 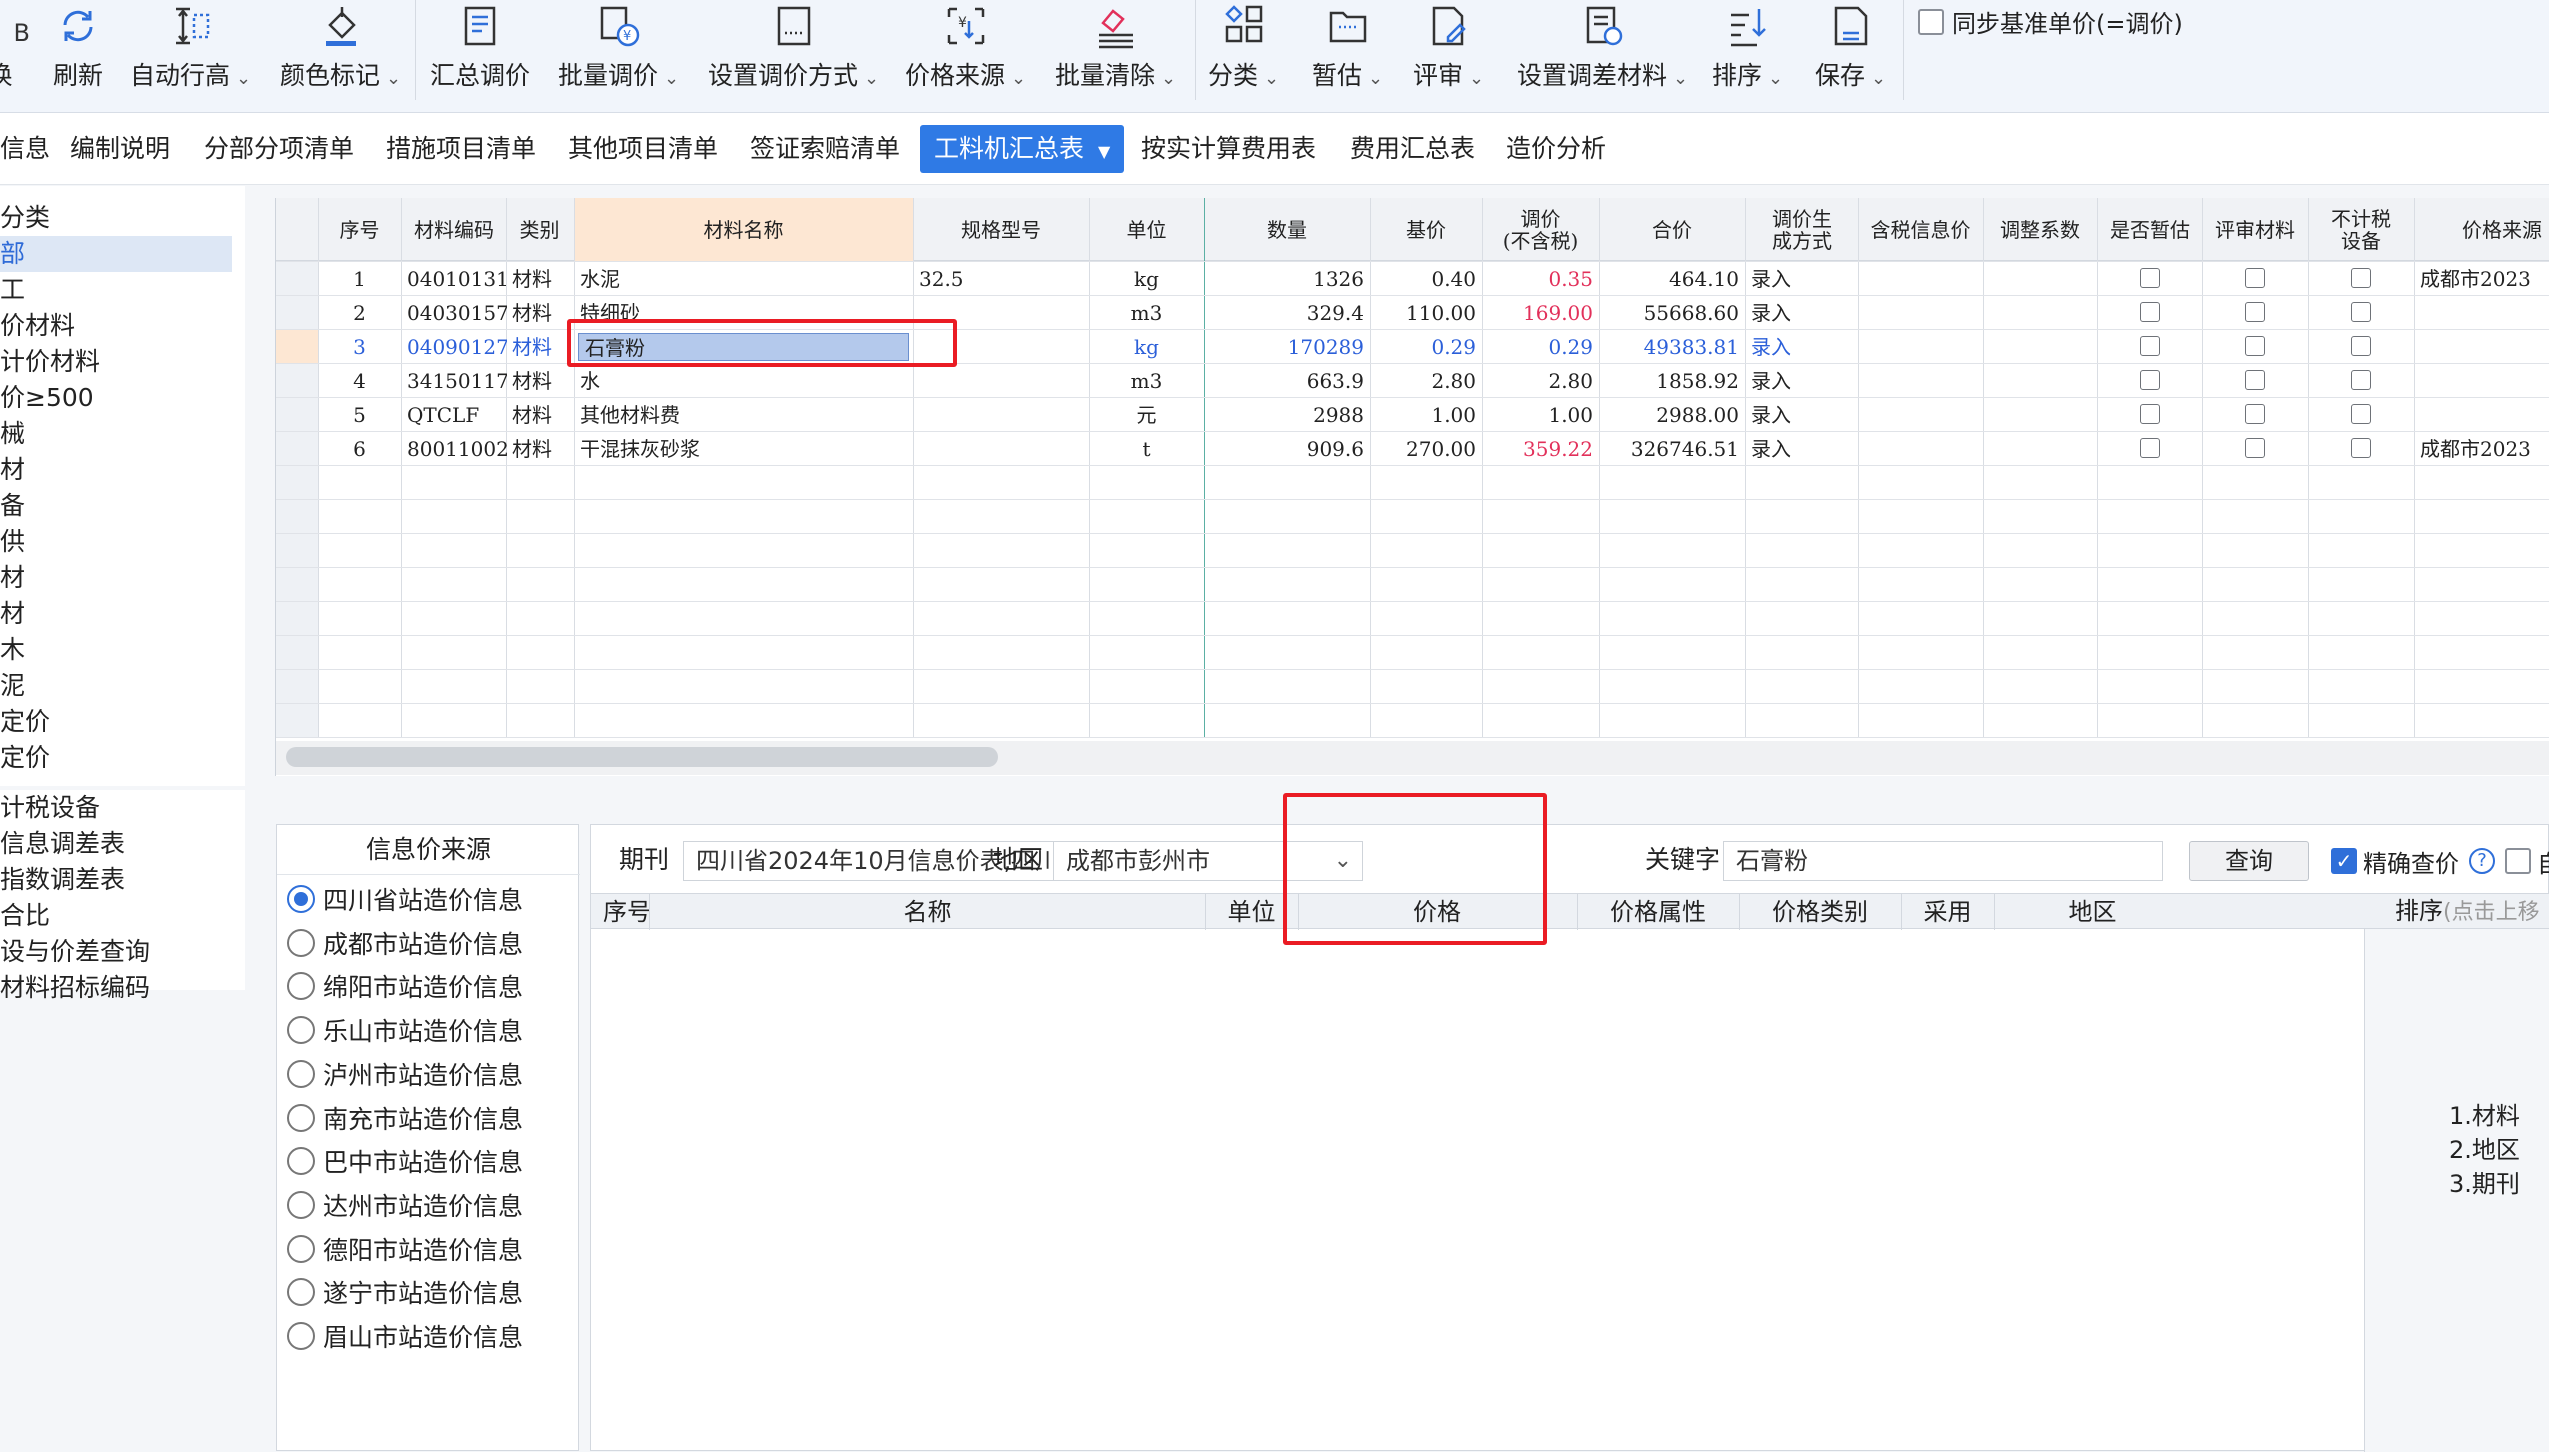 I want to click on table-cell-adj: 1.00, so click(x=1540, y=415).